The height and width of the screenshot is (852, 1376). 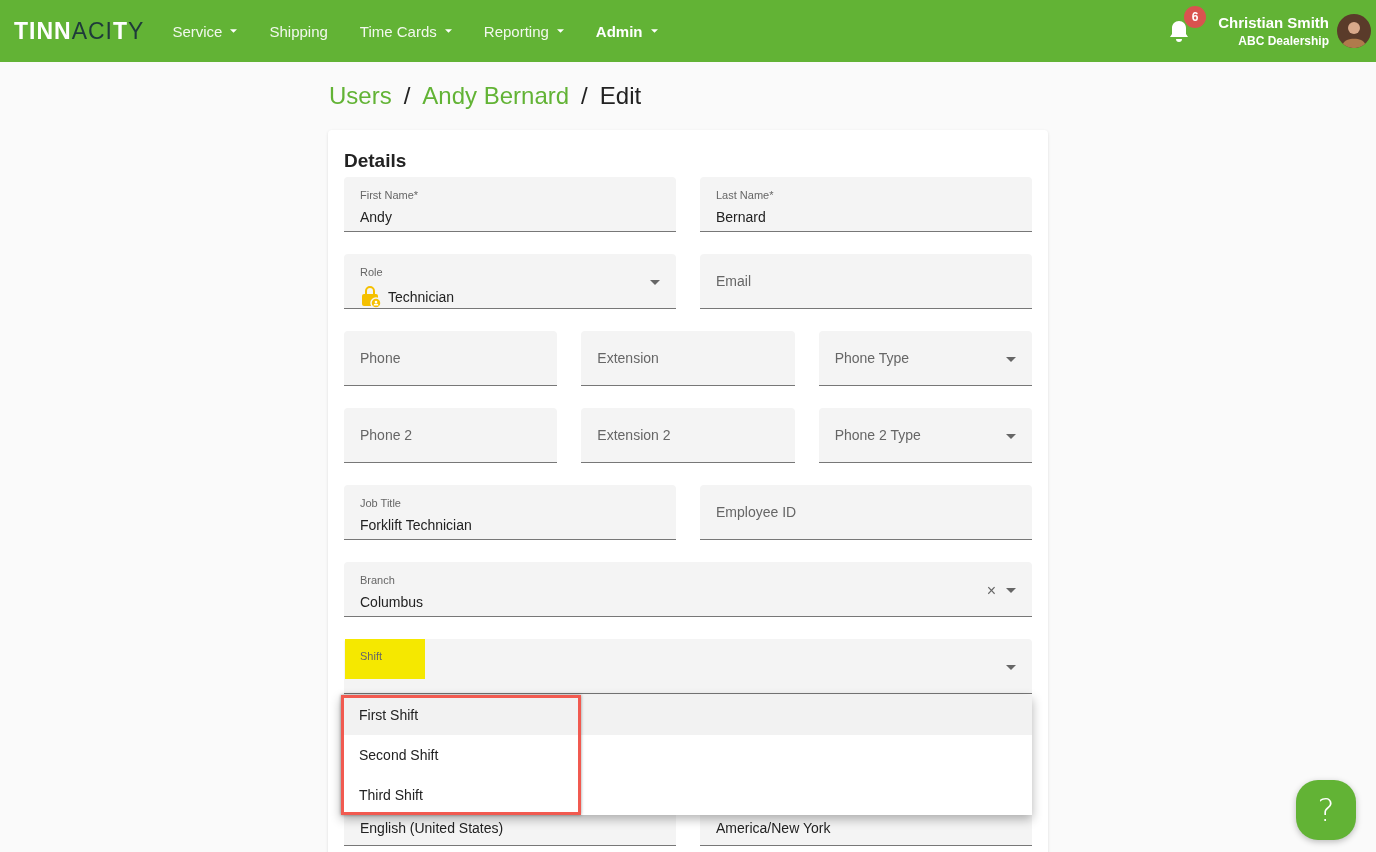 I want to click on field-label: Role, so click(x=371, y=272).